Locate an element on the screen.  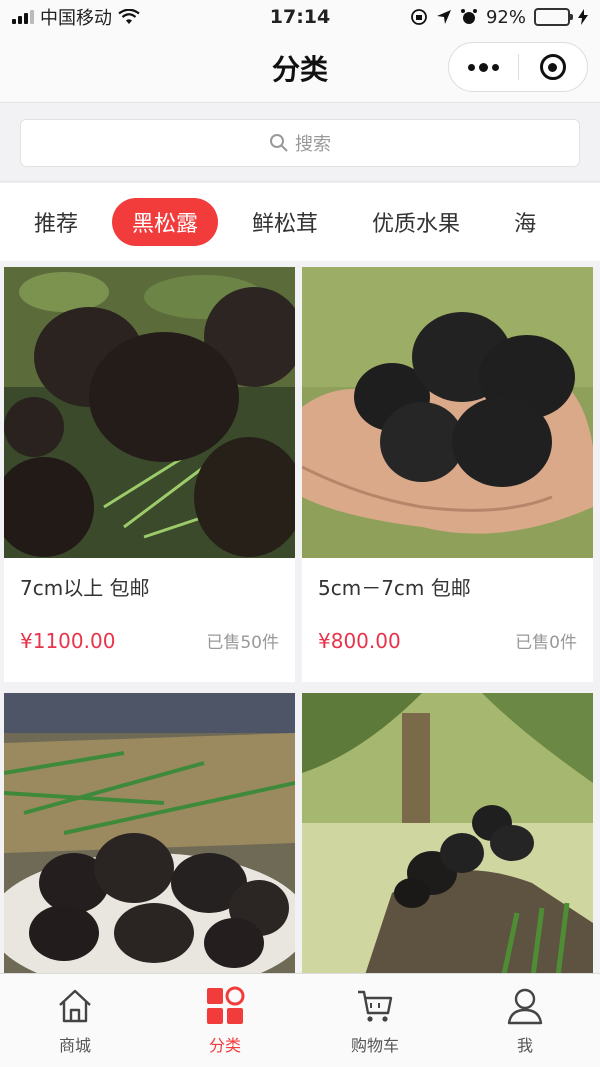
close-mini-program-button is located at coordinates (553, 67).